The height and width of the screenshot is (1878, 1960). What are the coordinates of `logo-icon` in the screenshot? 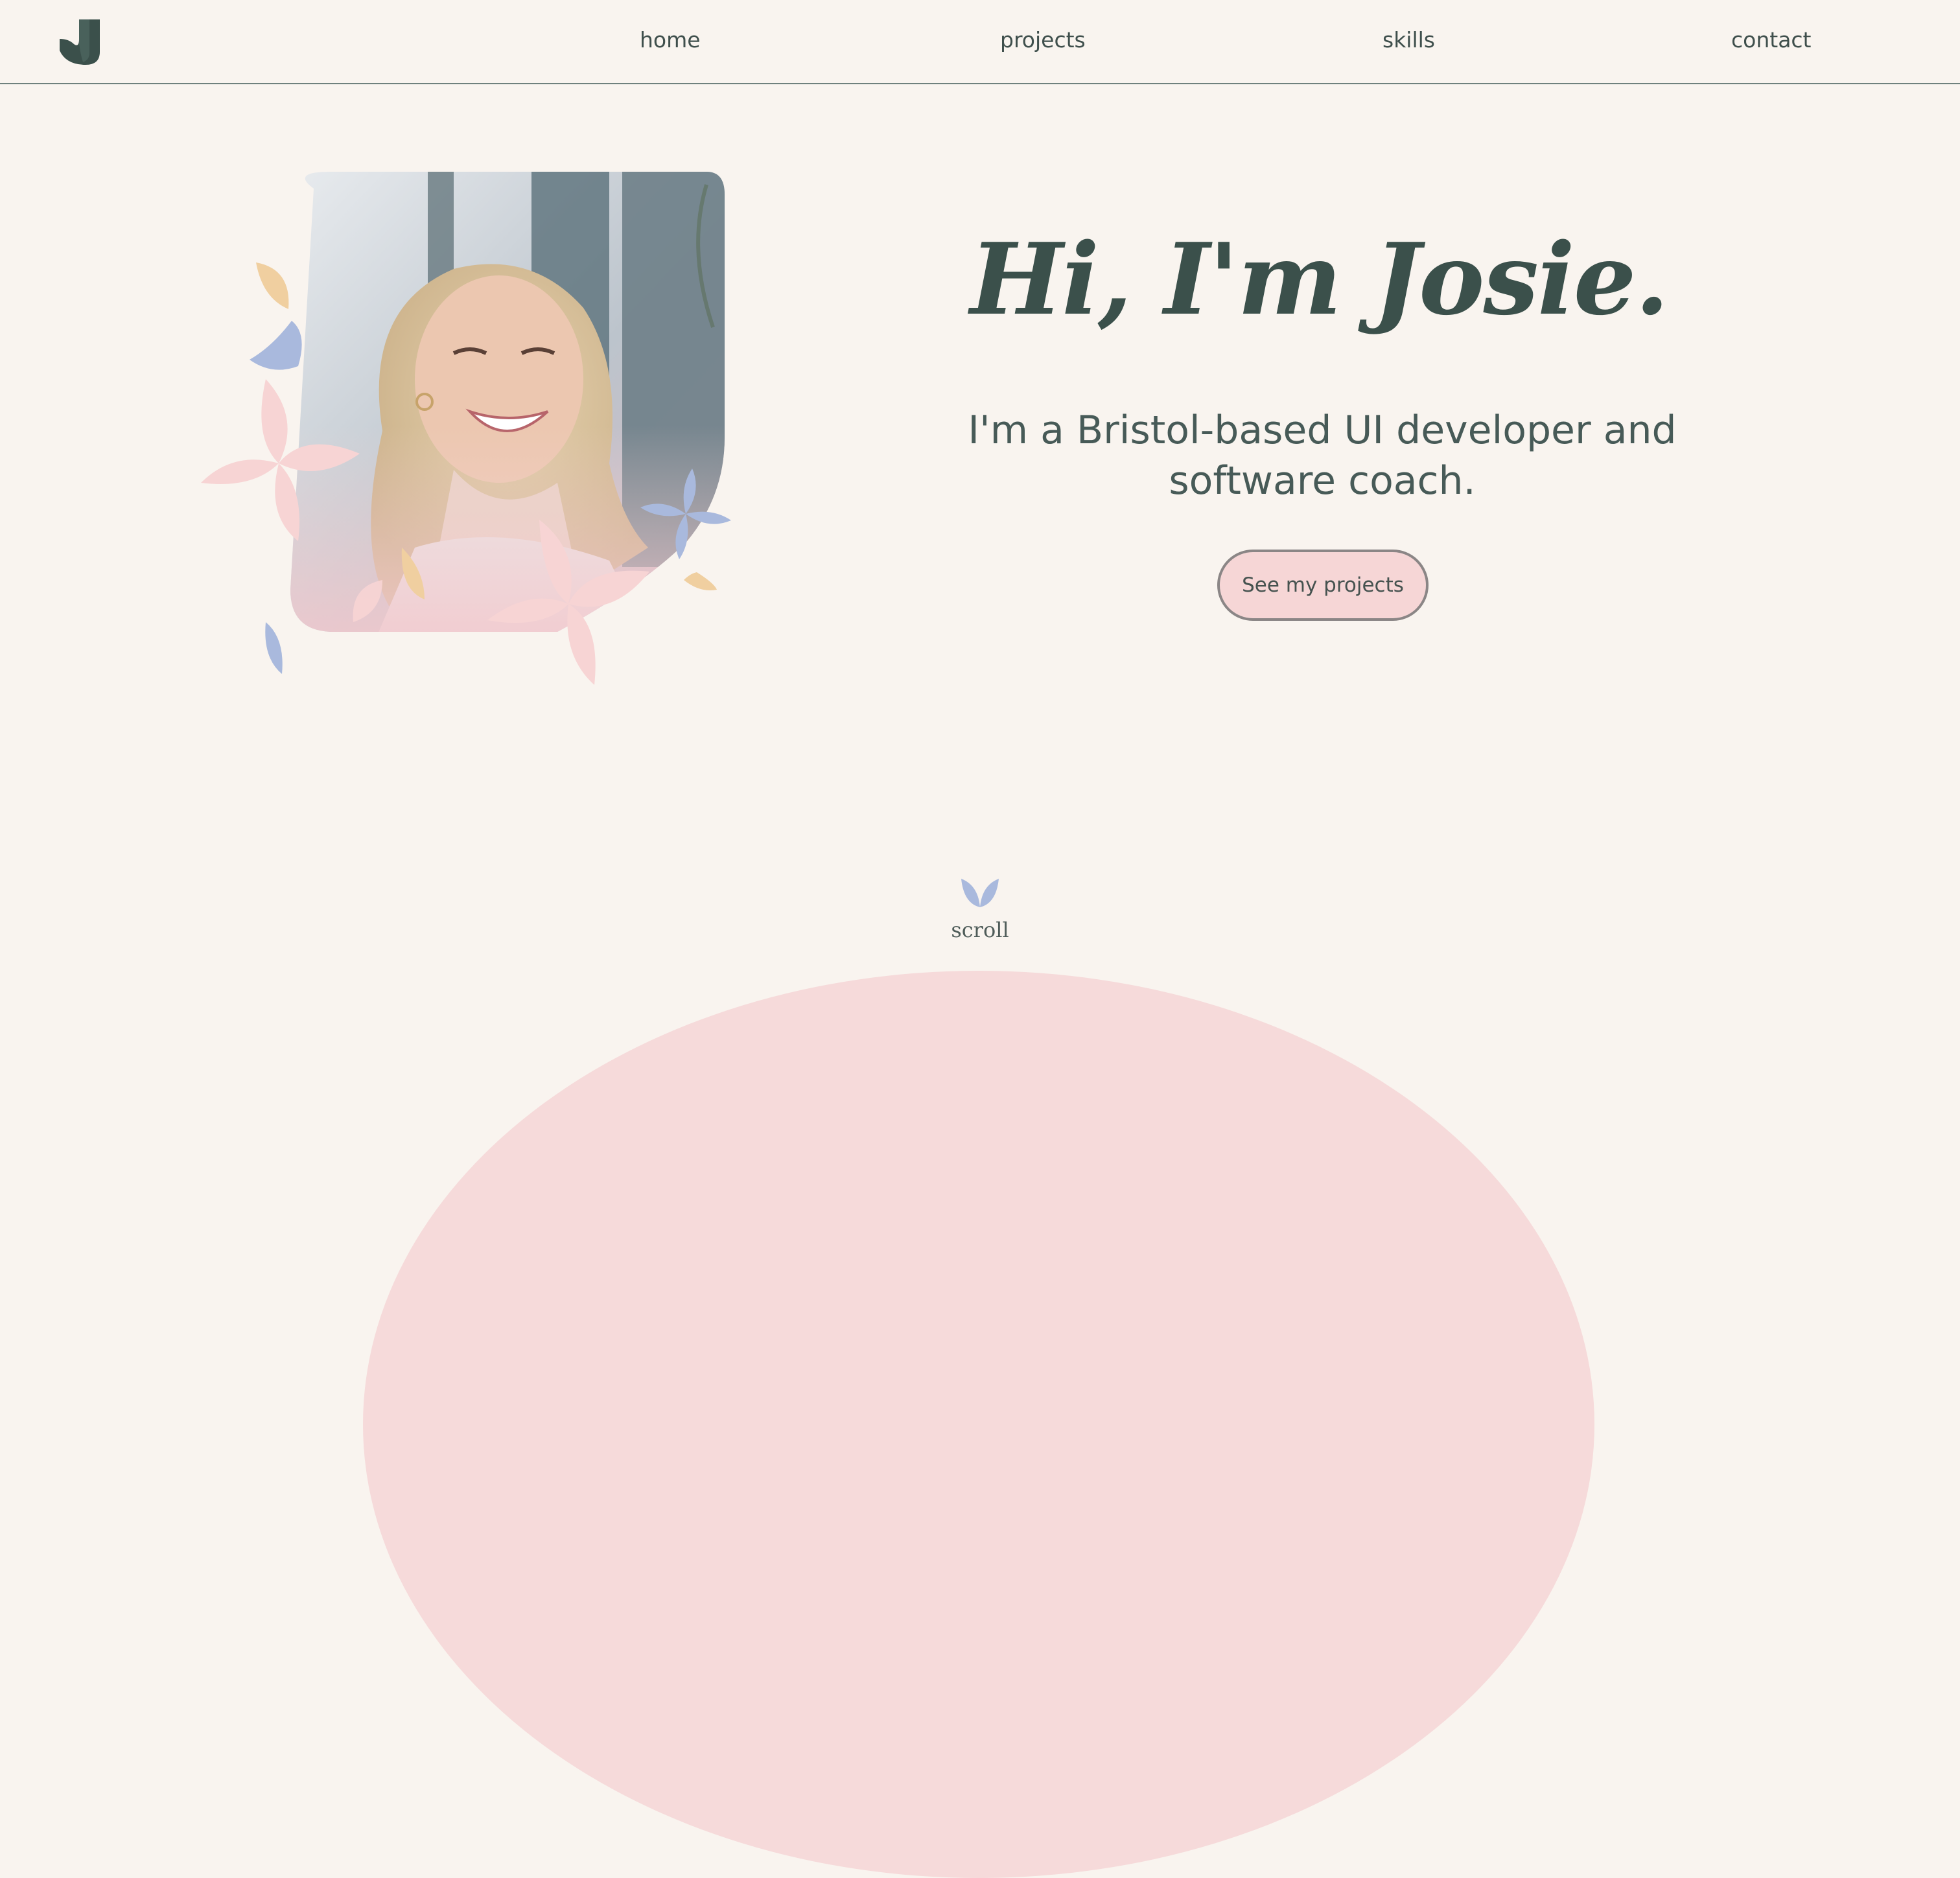 It's located at (81, 42).